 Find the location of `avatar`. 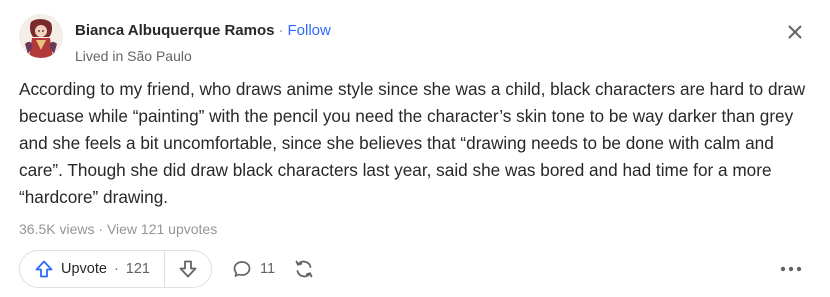

avatar is located at coordinates (41, 36).